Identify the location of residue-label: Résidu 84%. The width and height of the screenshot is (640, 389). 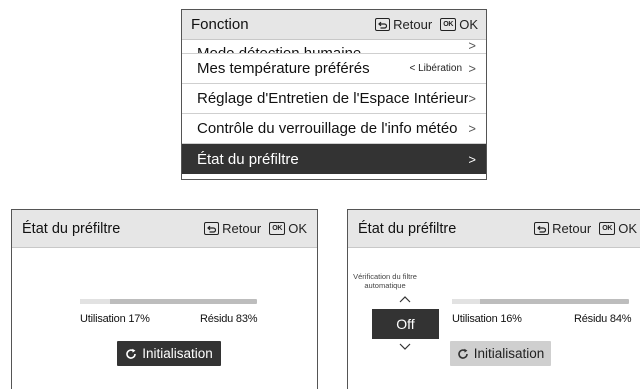
(603, 319).